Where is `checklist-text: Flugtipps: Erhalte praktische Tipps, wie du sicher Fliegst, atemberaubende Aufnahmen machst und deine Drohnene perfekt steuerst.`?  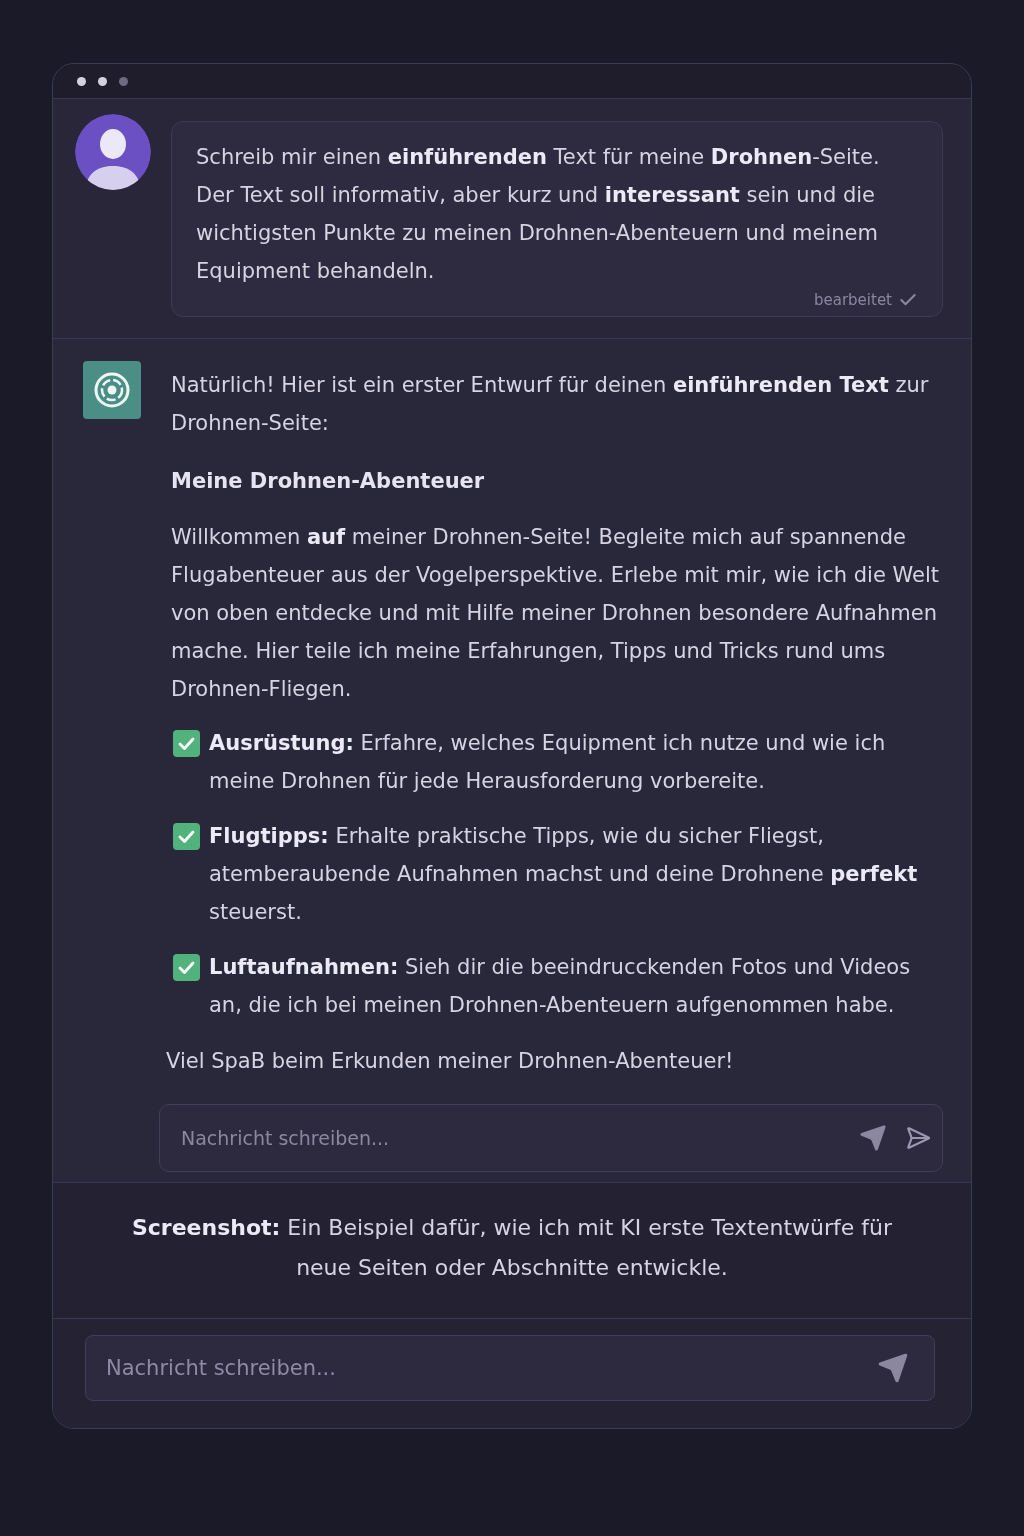
checklist-text: Flugtipps: Erhalte praktische Tipps, wie du sicher Fliegst, atemberaubende Aufnahmen machst und deine Drohnene perfekt steuerst. is located at coordinates (564, 874).